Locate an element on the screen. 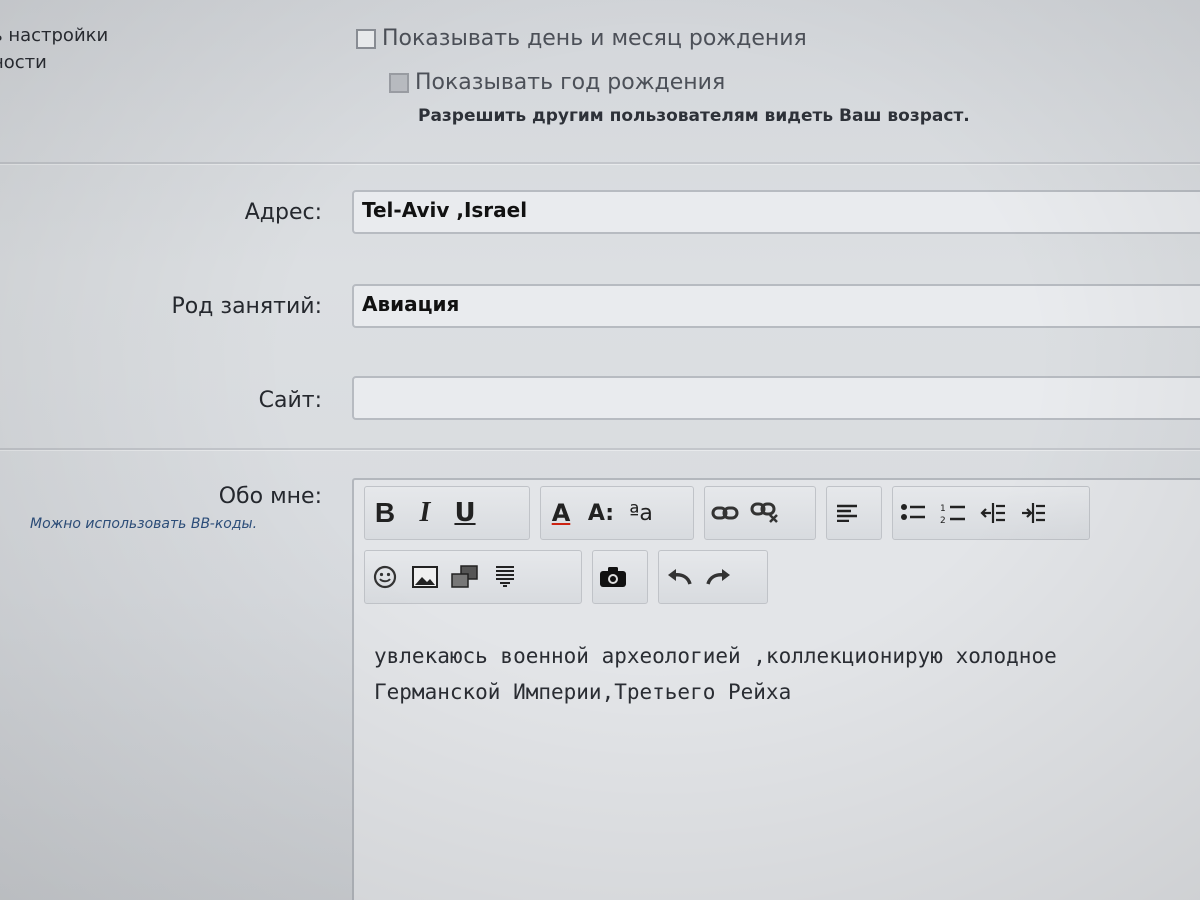 The image size is (1200, 900). camera-group is located at coordinates (620, 577).